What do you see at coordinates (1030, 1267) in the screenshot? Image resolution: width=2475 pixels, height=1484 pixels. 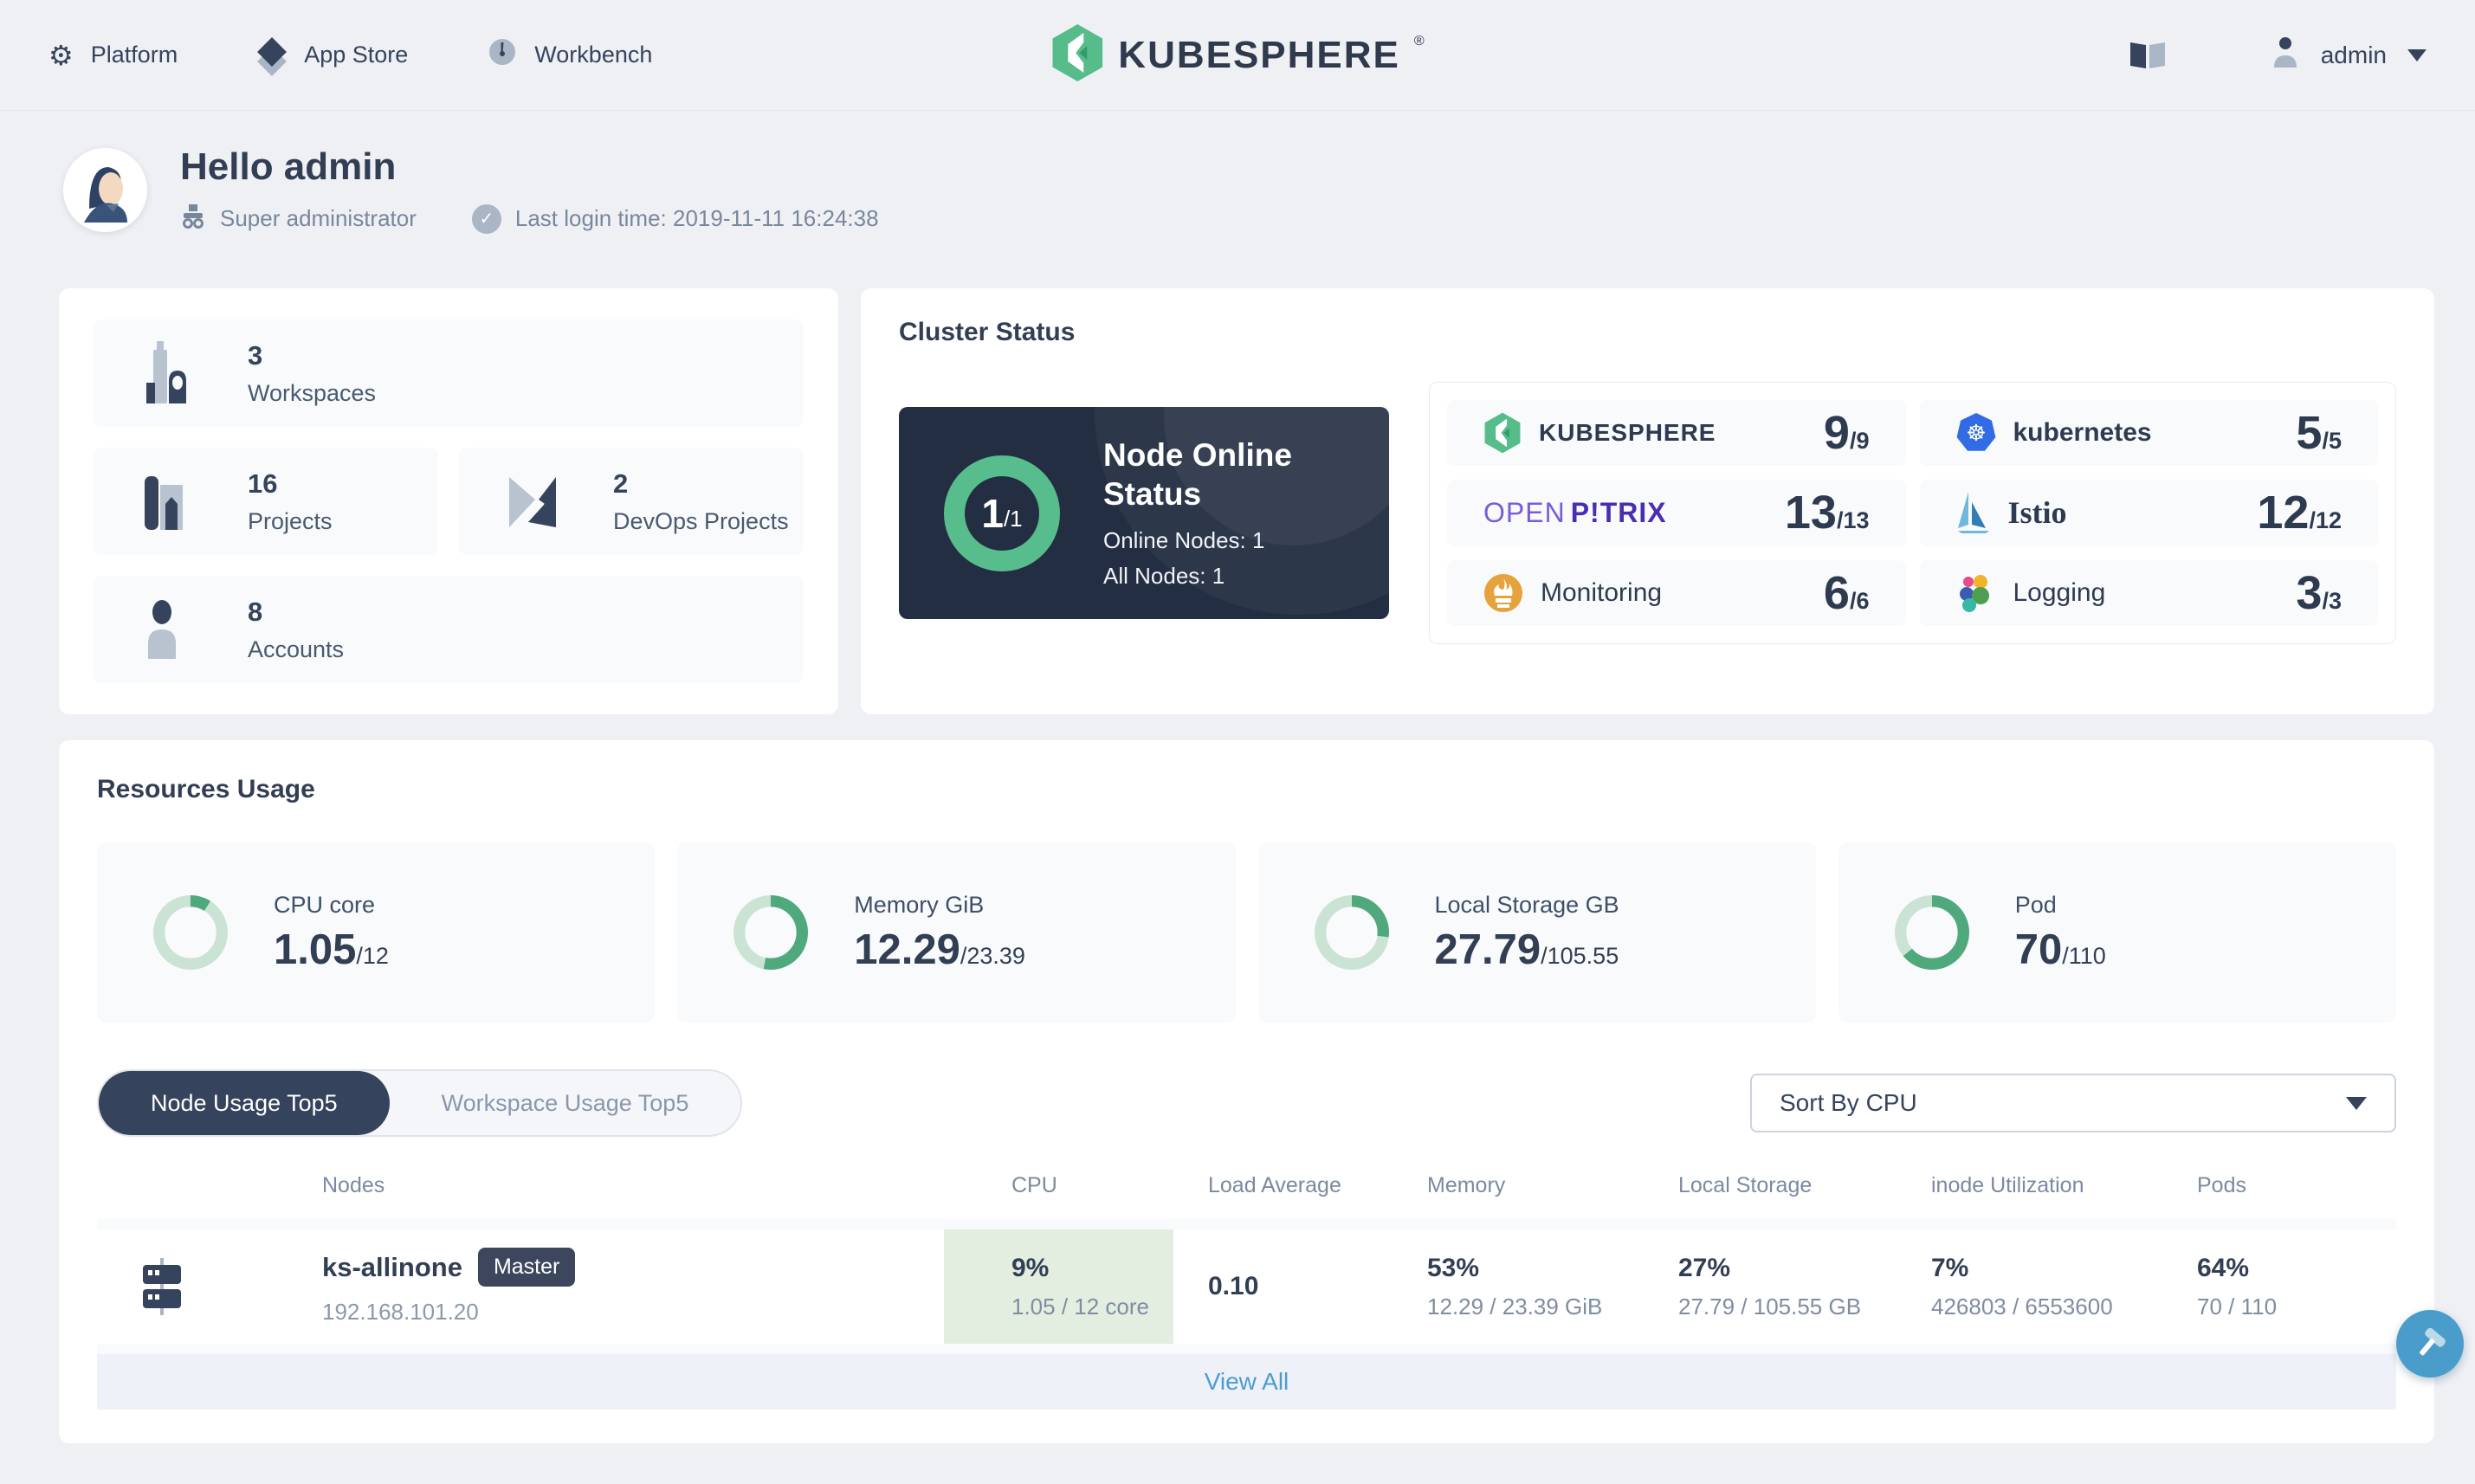 I see `cpu-percent: 9%` at bounding box center [1030, 1267].